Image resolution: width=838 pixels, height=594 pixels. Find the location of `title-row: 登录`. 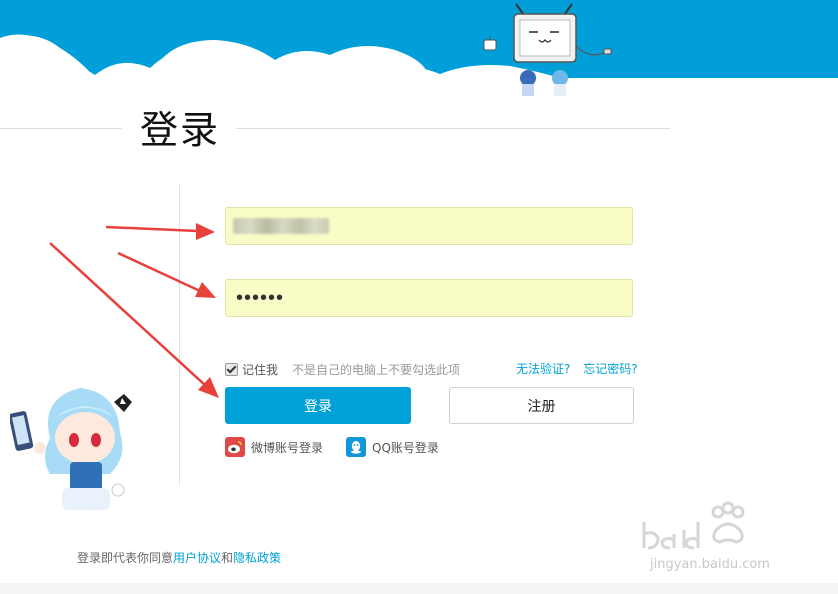

title-row: 登录 is located at coordinates (335, 130).